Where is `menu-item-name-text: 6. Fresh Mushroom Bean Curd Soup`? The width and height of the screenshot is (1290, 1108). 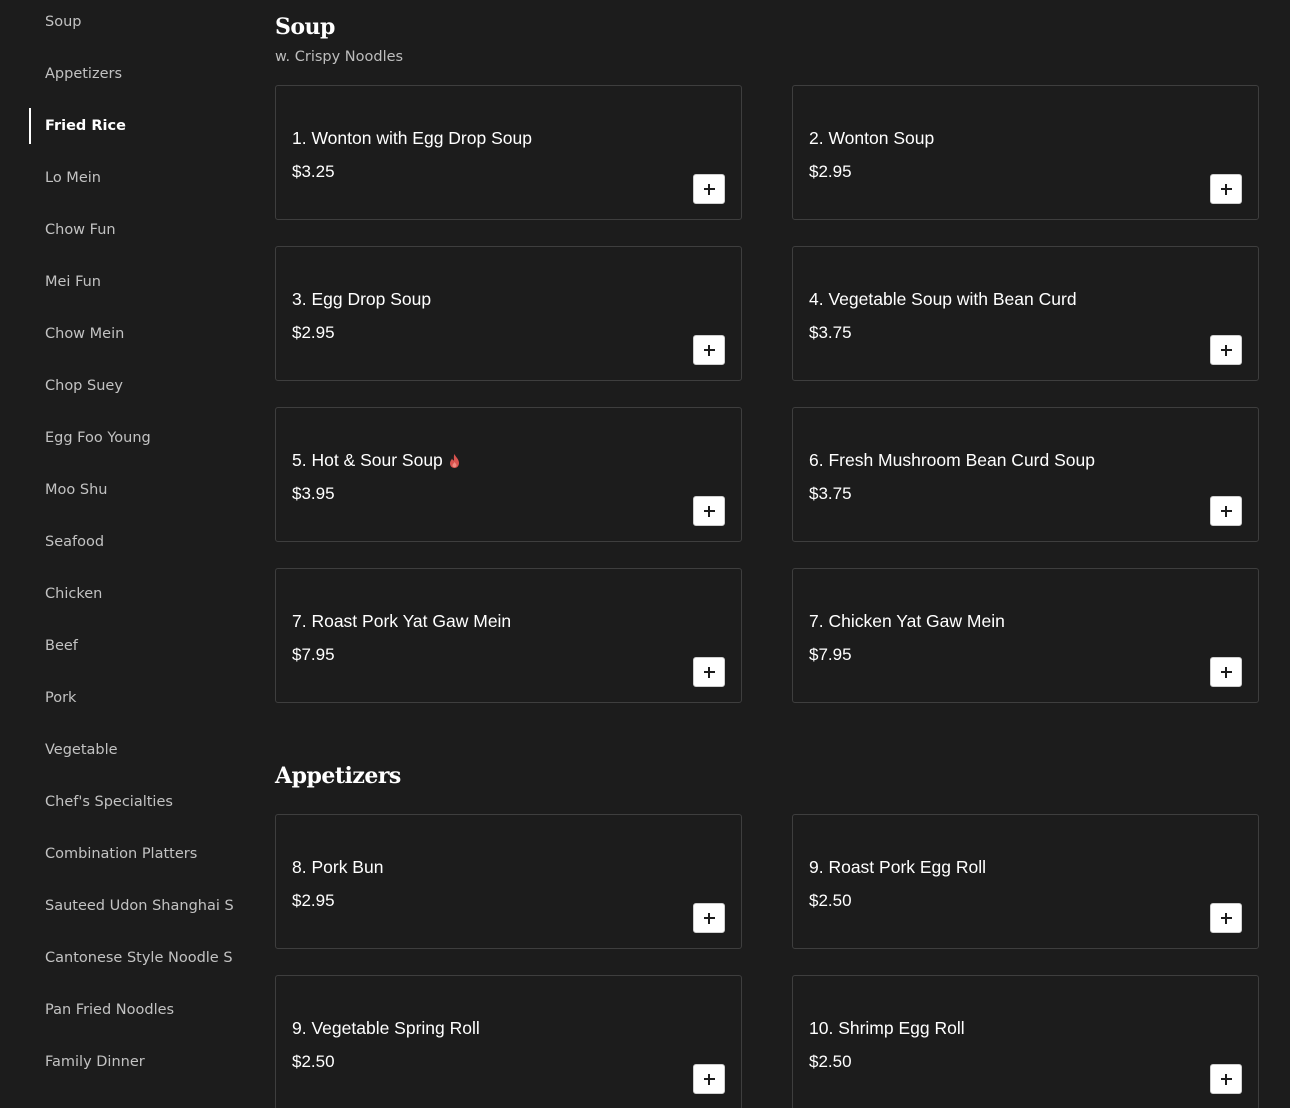 menu-item-name-text: 6. Fresh Mushroom Bean Curd Soup is located at coordinates (952, 460).